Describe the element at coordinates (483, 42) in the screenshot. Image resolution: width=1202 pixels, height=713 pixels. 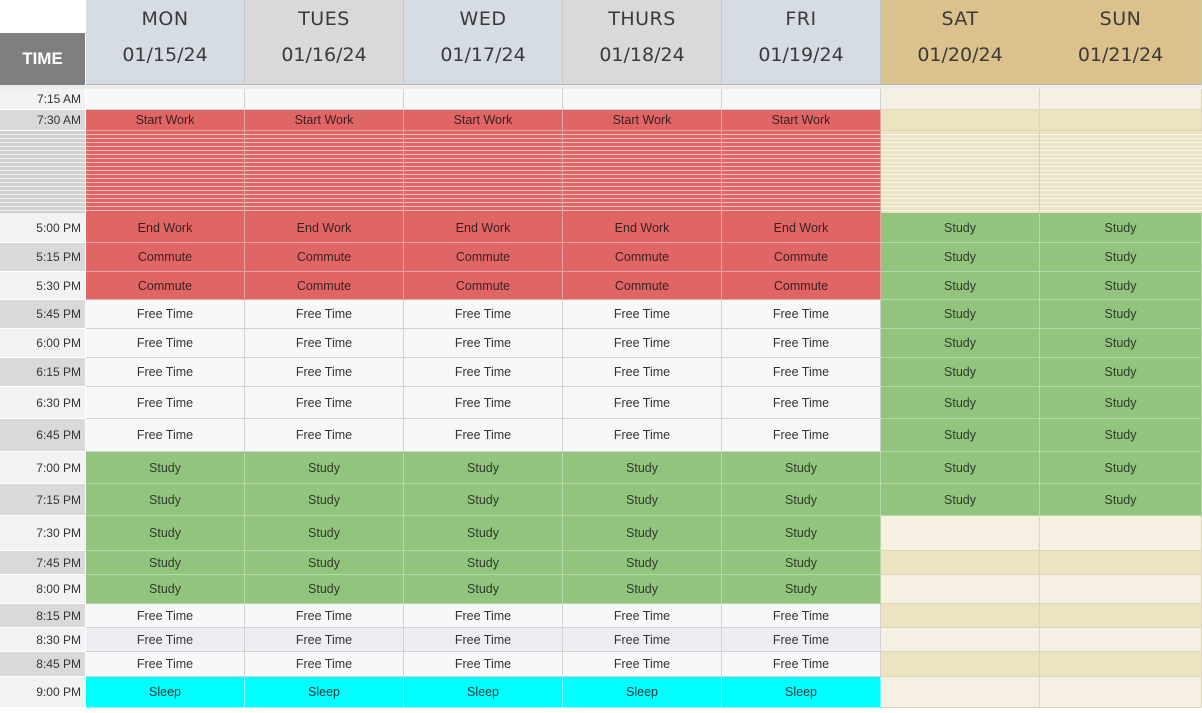
I see `header-wed: WED 01/17/24` at that location.